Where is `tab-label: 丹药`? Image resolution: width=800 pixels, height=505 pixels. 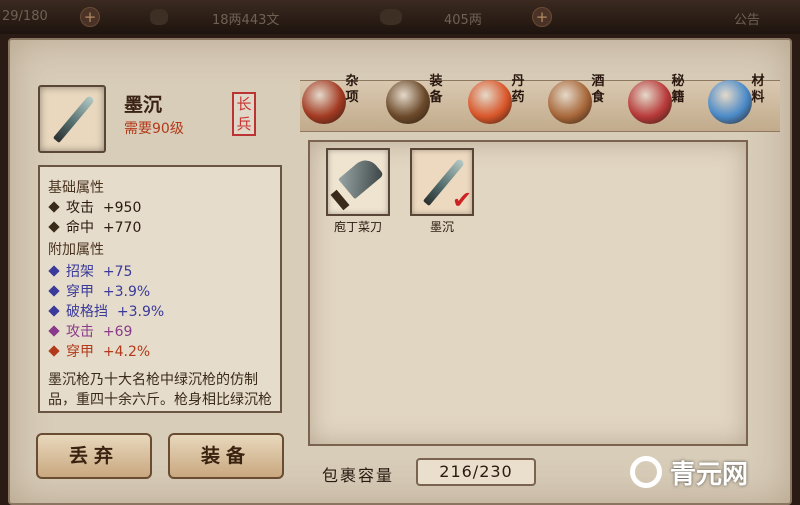 tab-label: 丹药 is located at coordinates (518, 89).